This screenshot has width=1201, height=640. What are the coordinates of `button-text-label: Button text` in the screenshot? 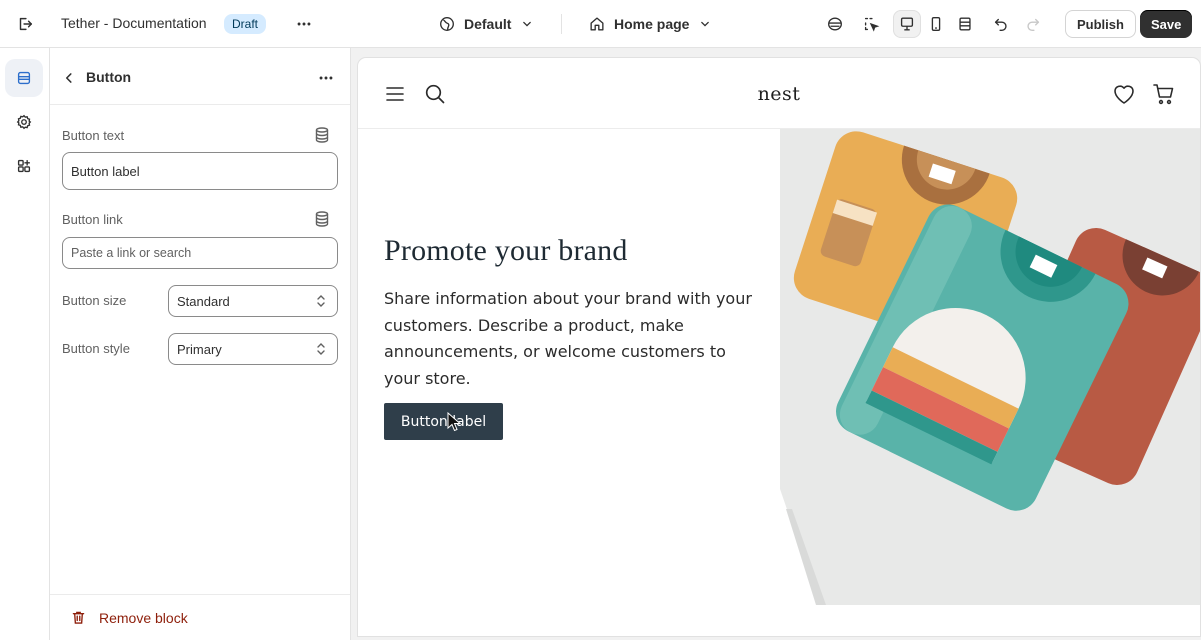 It's located at (93, 135).